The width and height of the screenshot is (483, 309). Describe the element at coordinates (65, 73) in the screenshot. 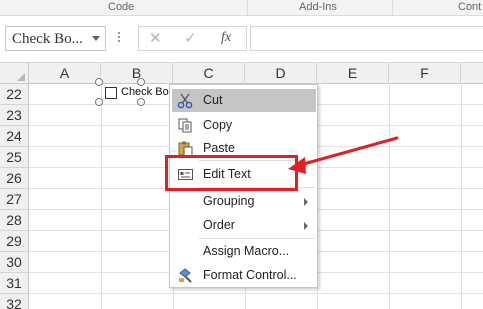

I see `column-header-a: A` at that location.